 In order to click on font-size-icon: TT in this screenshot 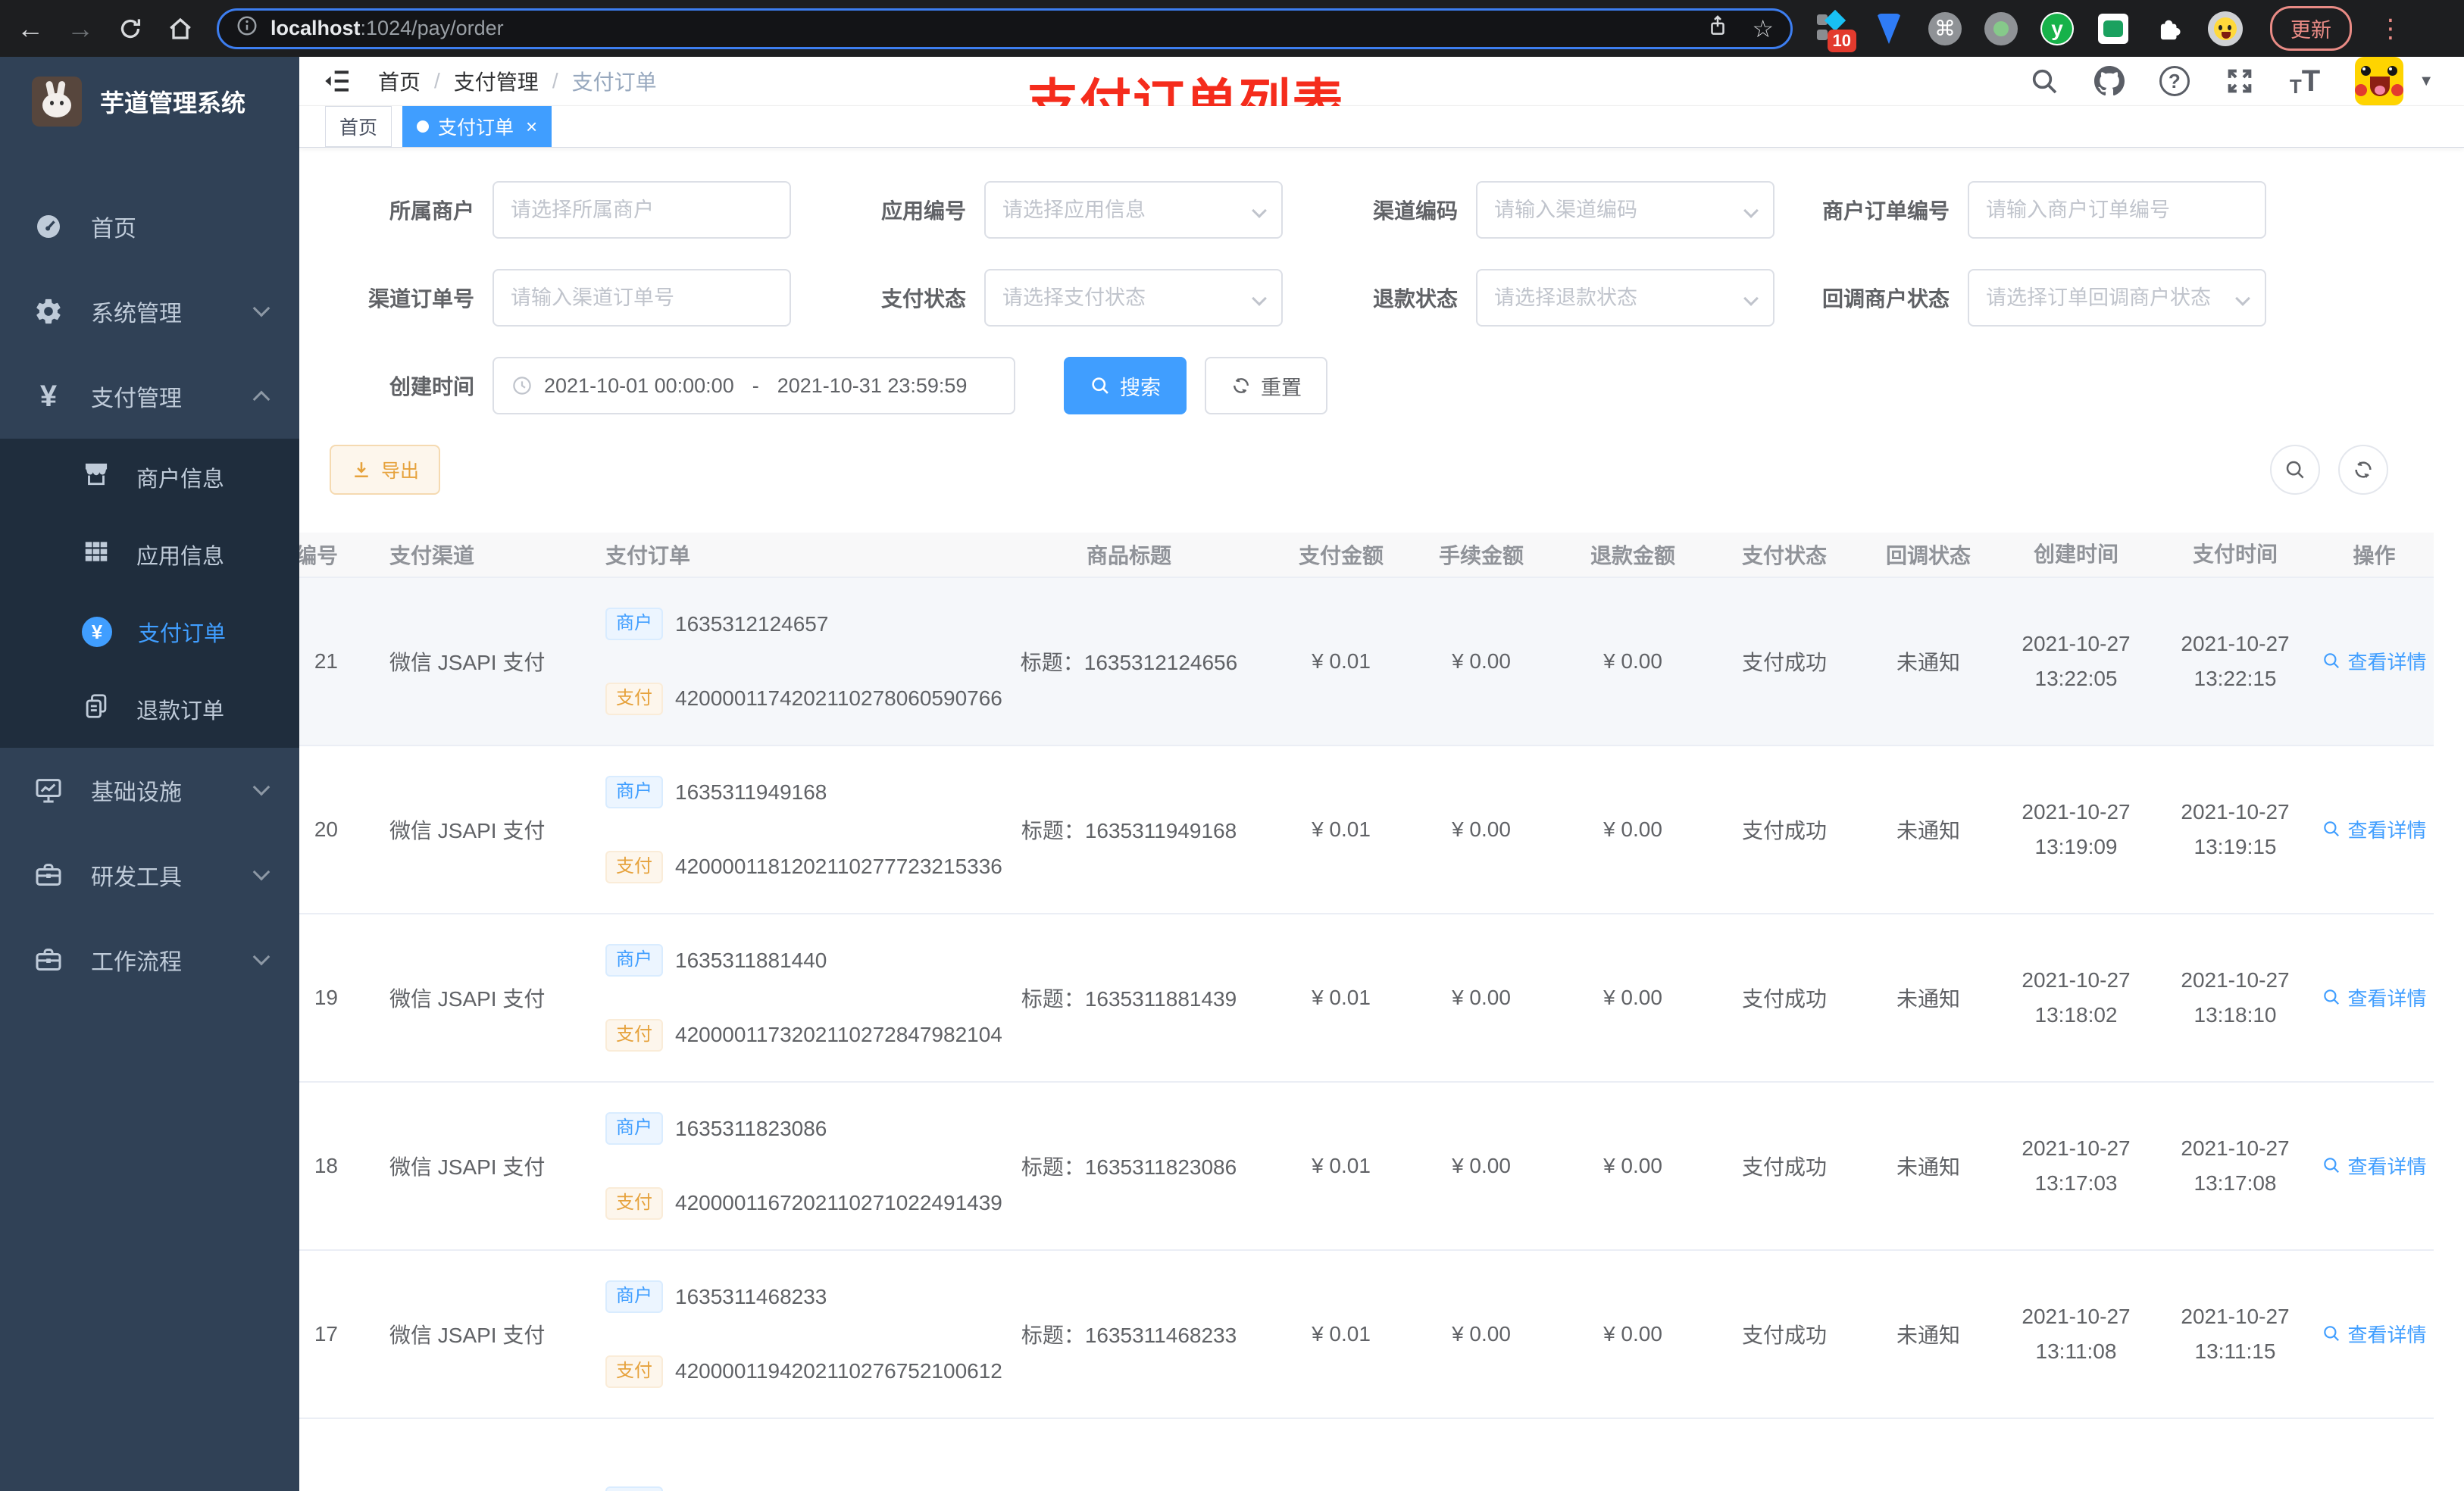, I will do `click(2305, 81)`.